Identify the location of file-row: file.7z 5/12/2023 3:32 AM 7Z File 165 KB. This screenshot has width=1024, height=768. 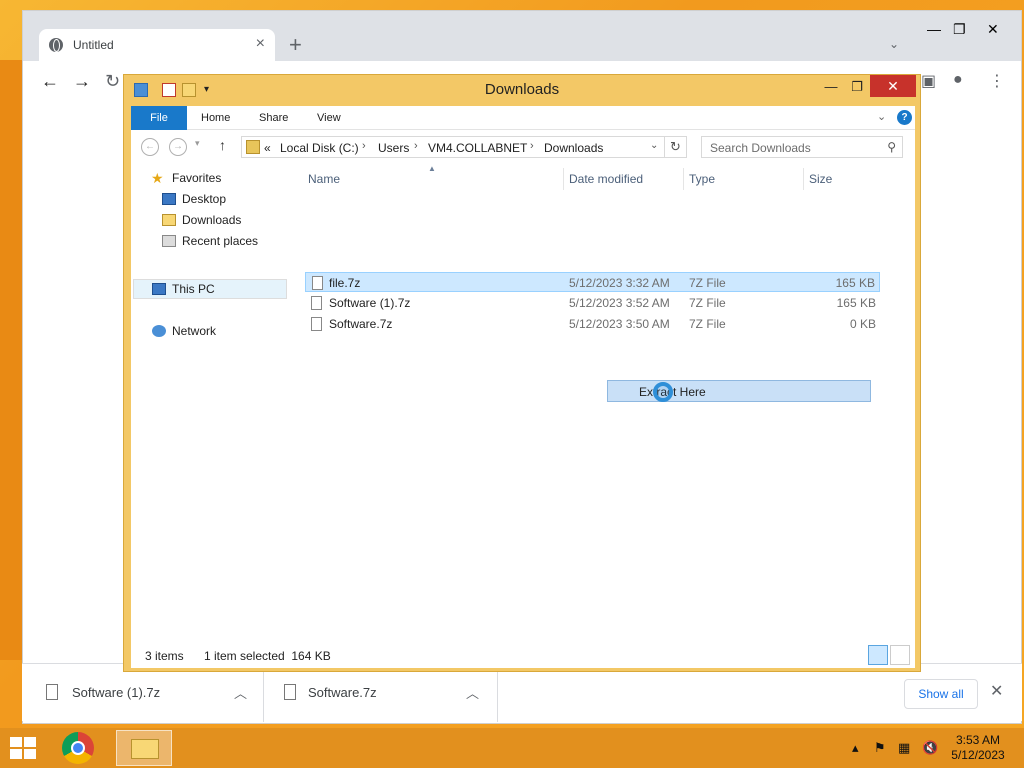
(592, 282).